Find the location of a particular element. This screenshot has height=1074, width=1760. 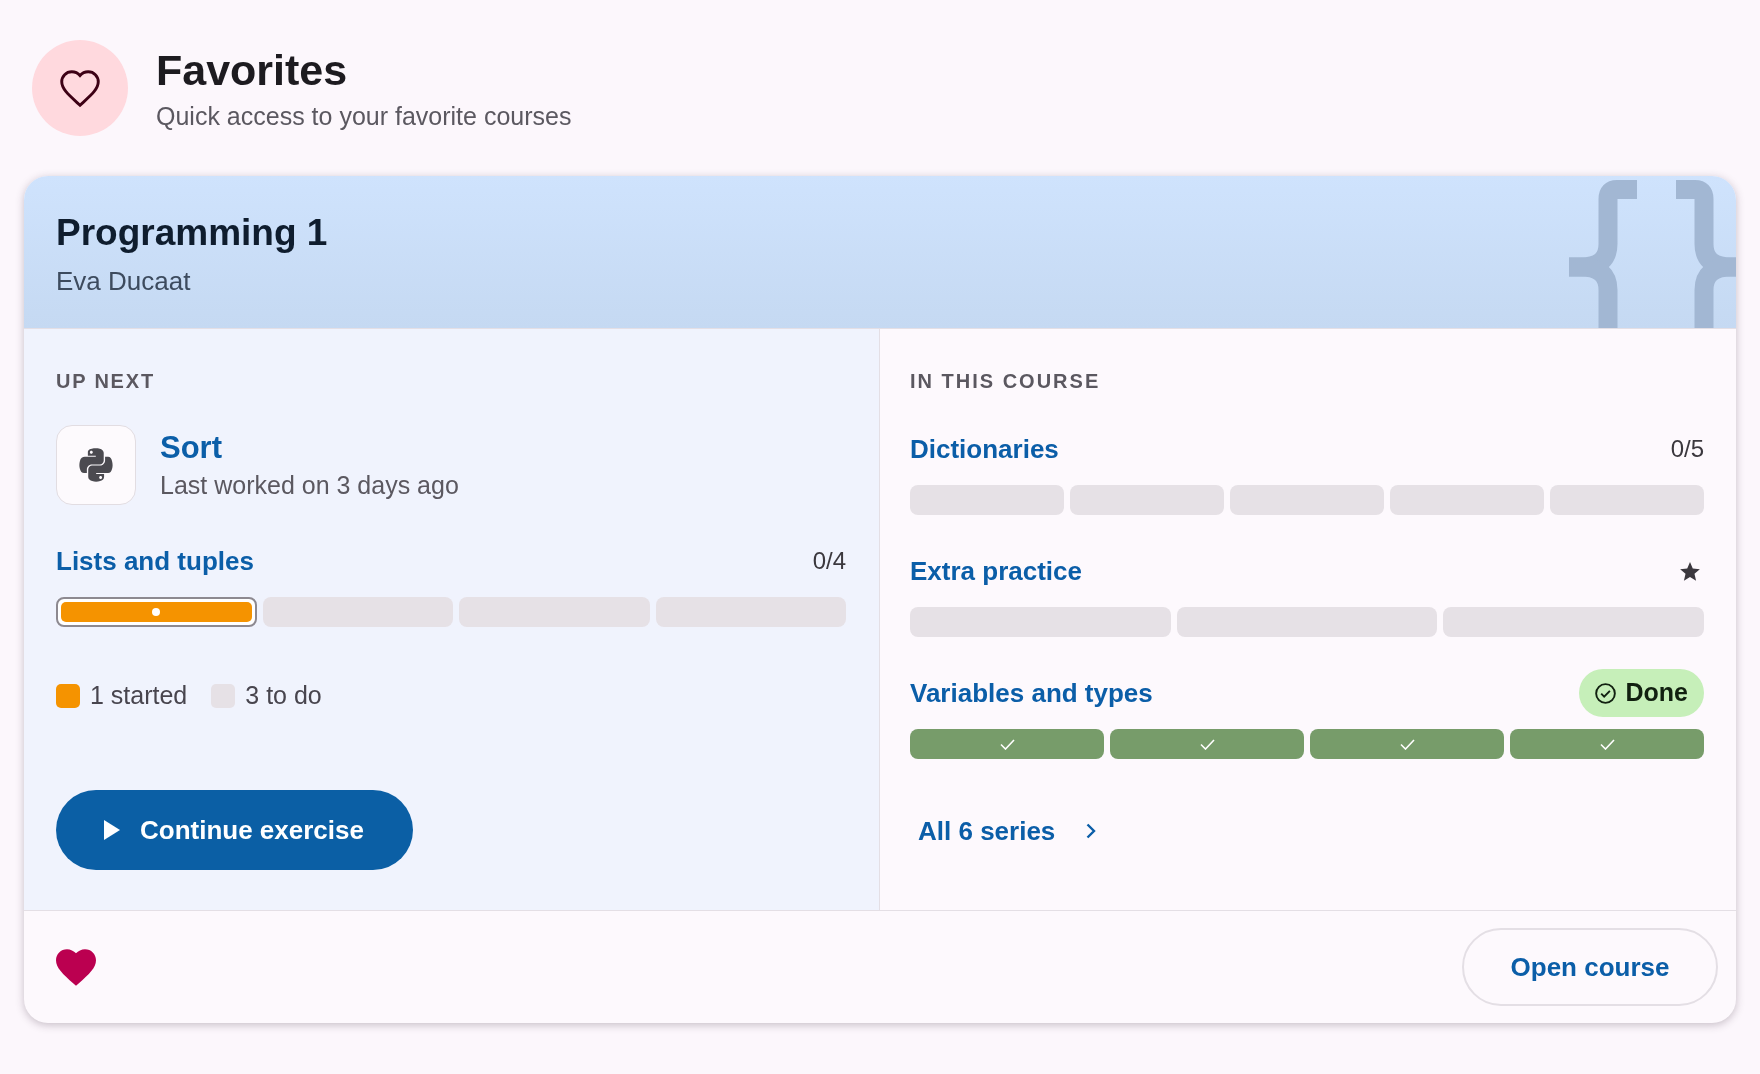

course-title: Programming 1 is located at coordinates (192, 233).